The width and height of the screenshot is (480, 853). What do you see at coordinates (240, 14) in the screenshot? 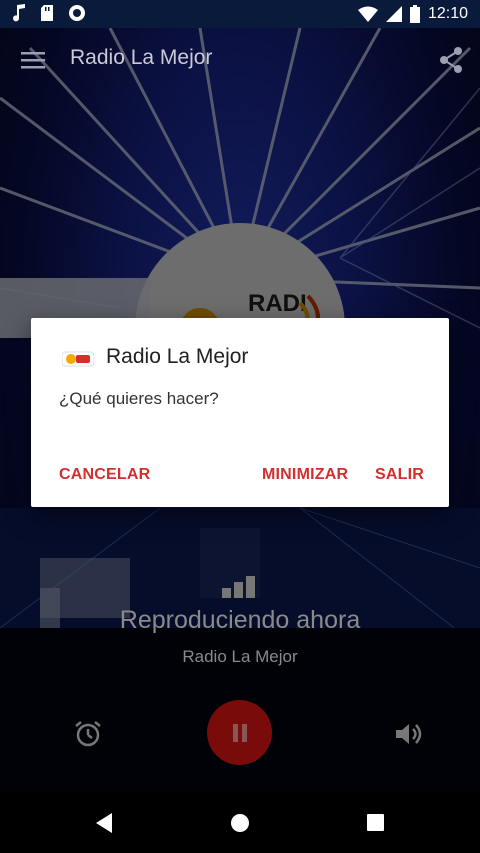
I see `status-bar: 12:10` at bounding box center [240, 14].